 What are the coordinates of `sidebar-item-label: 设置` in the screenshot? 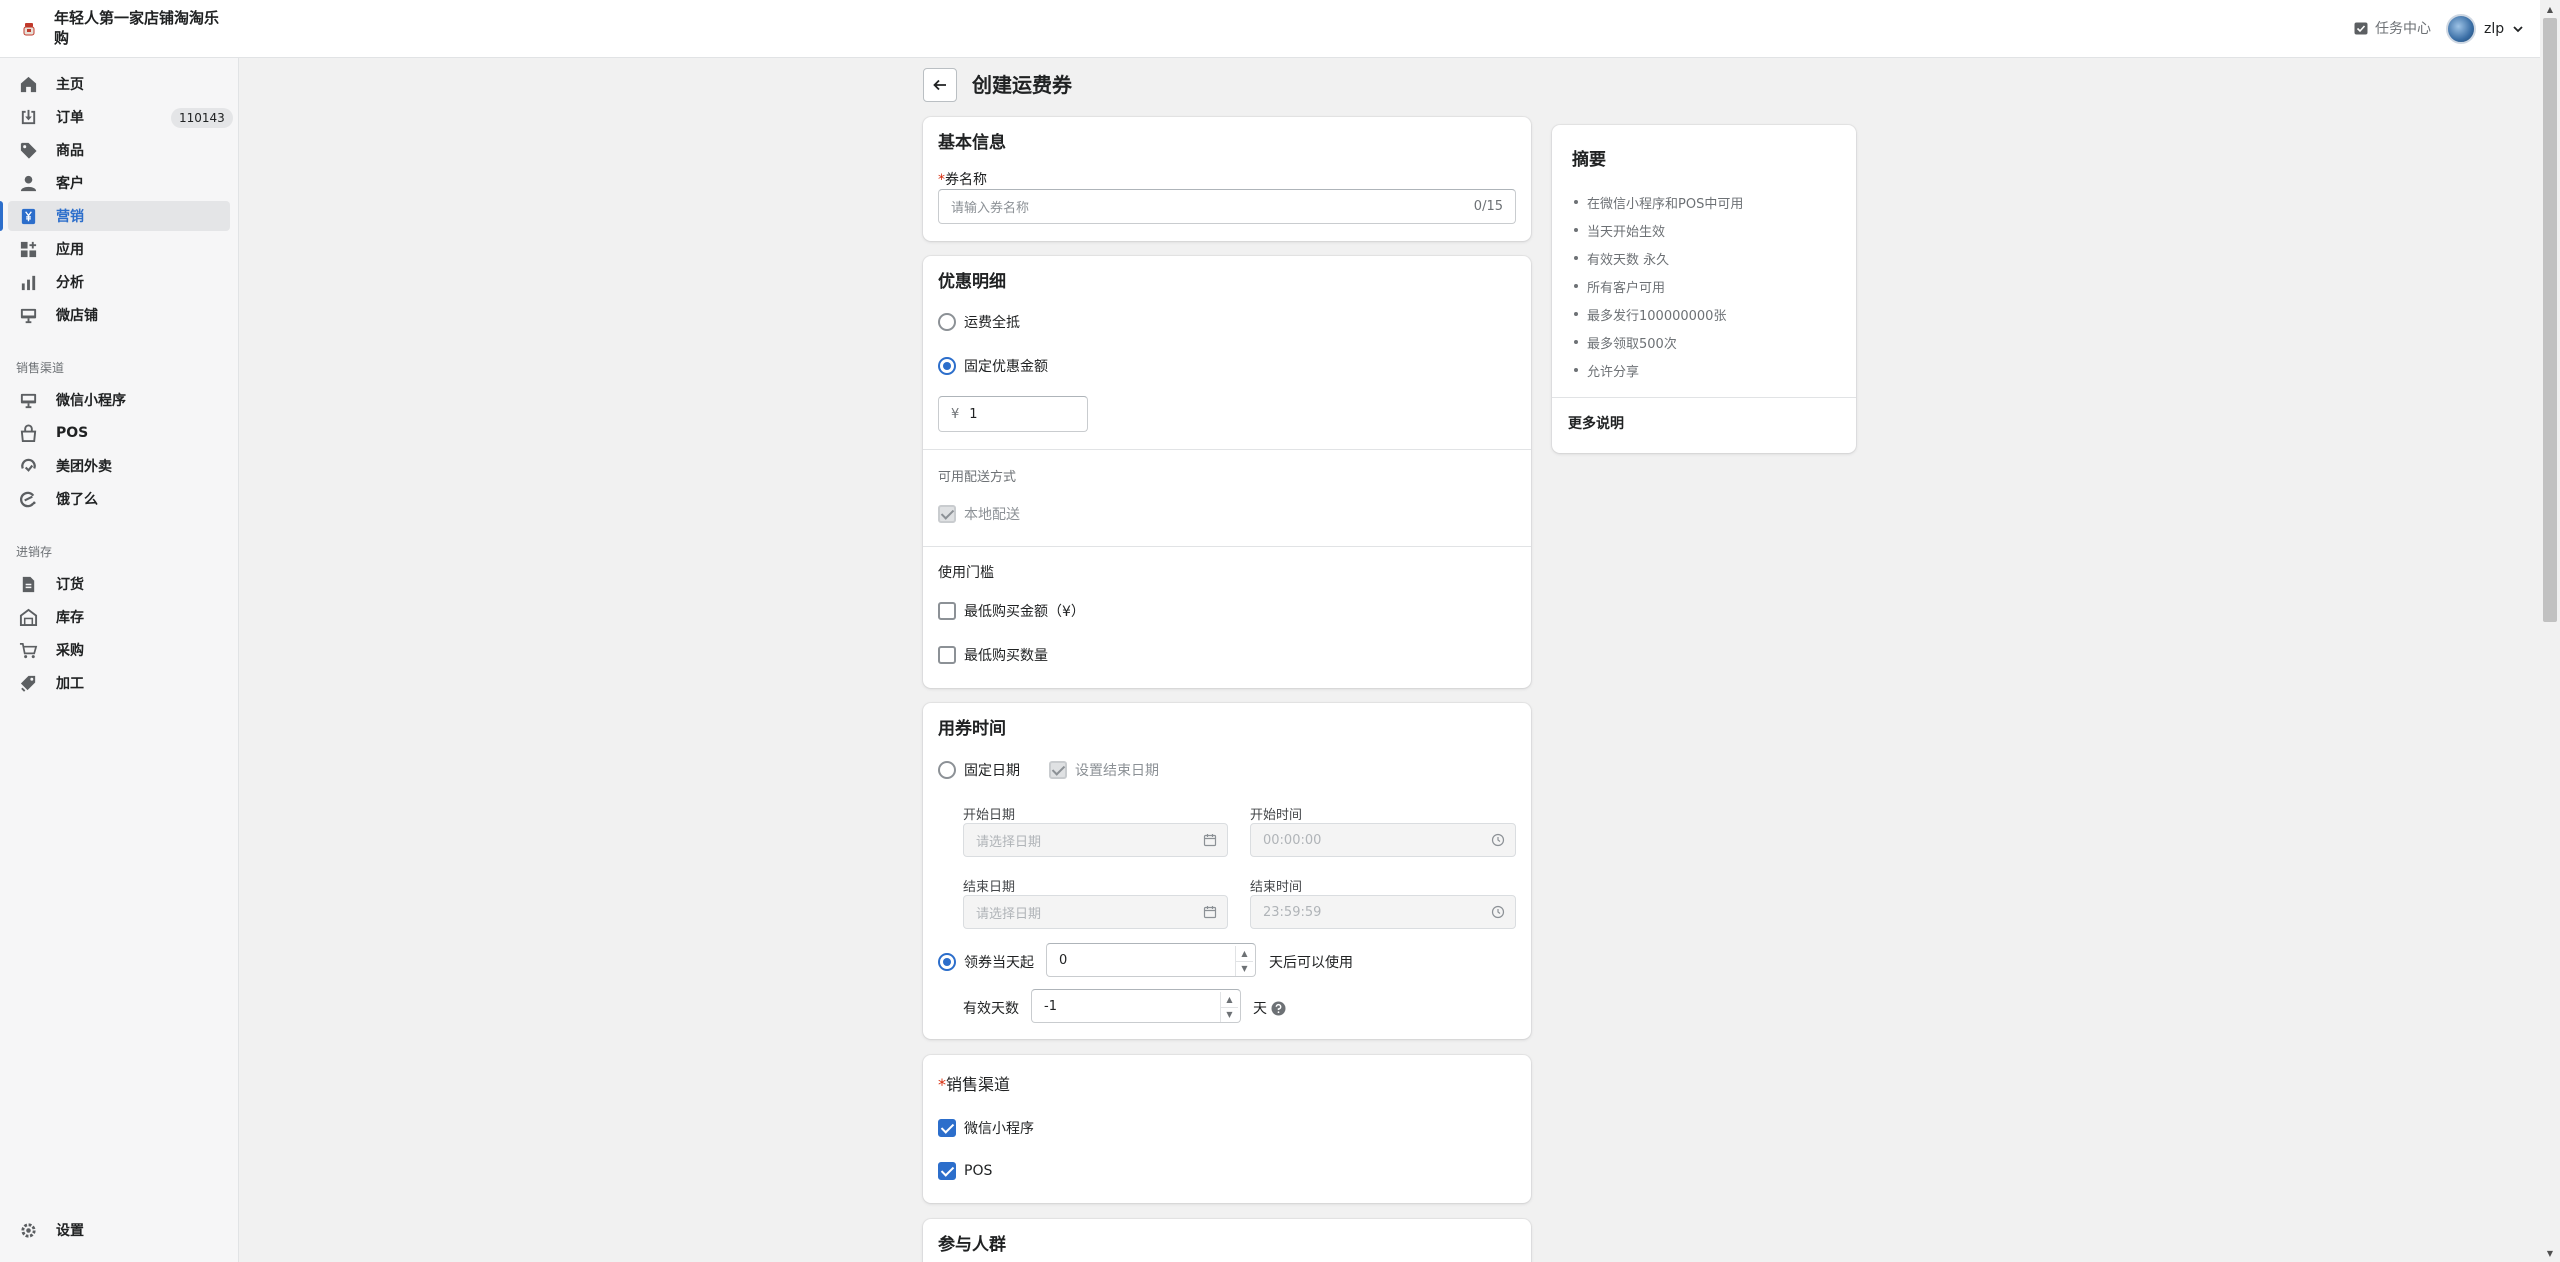 It's located at (70, 1231).